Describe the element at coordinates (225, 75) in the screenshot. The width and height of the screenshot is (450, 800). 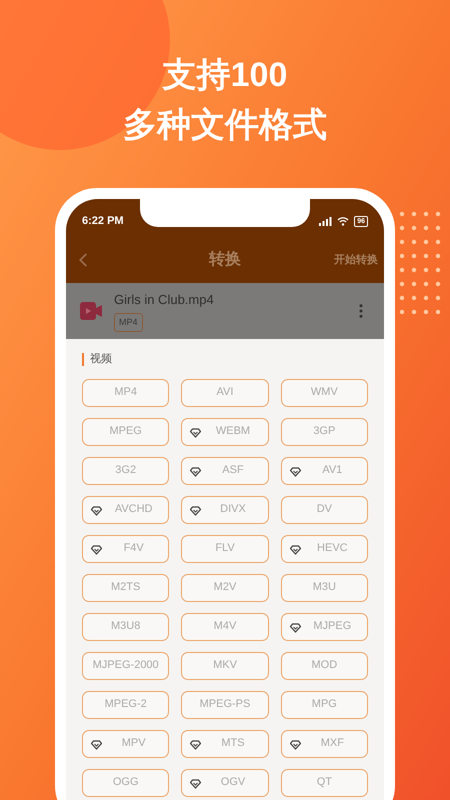
I see `headline-text: 支持100` at that location.